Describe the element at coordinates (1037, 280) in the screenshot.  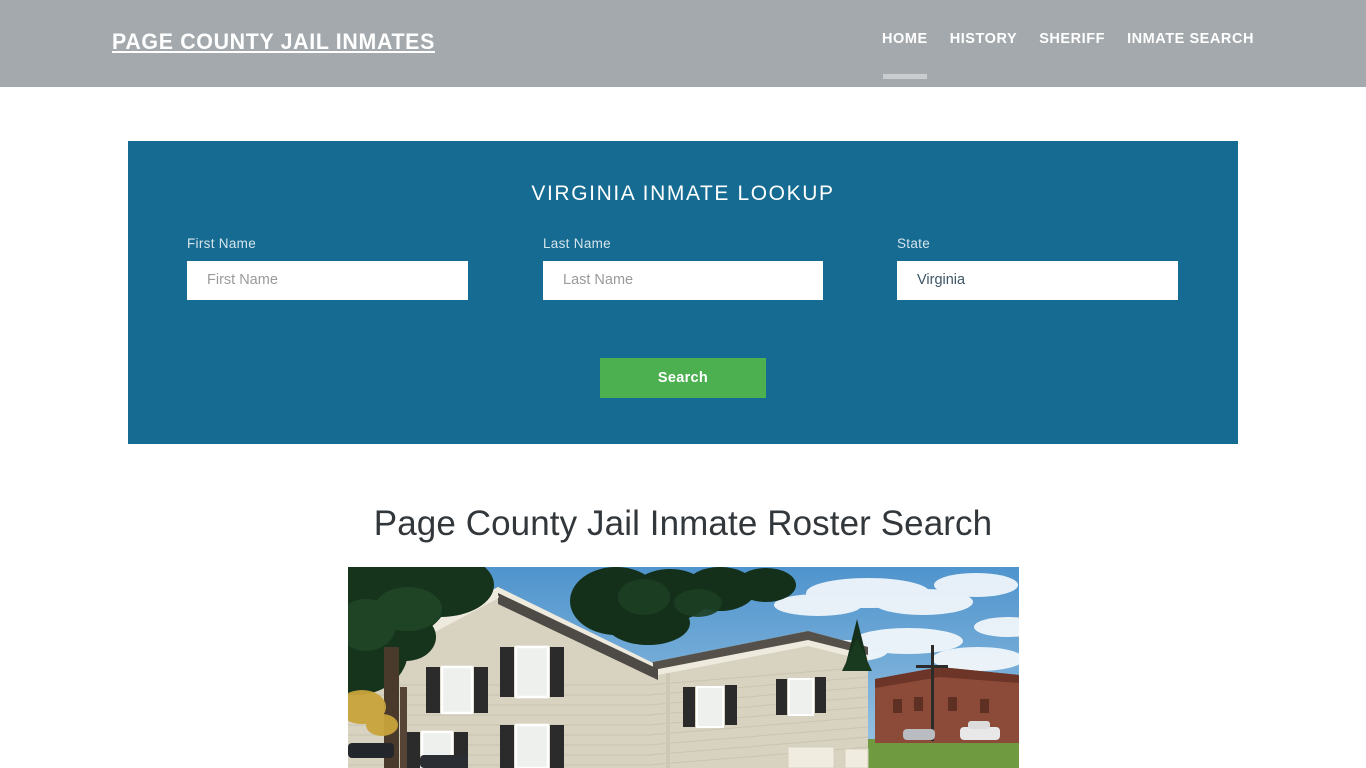
I see `state-select: Virginia` at that location.